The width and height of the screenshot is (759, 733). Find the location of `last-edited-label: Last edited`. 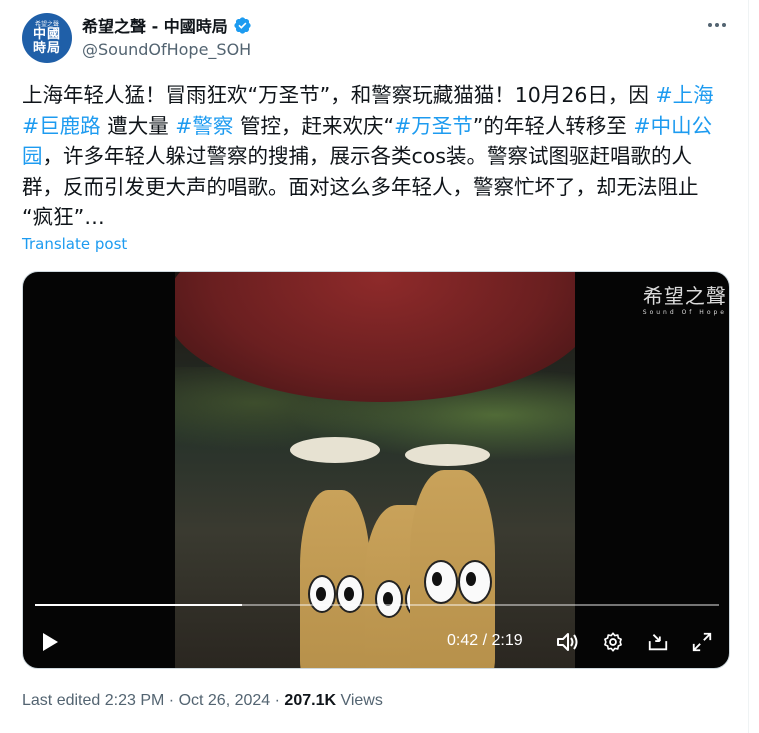

last-edited-label: Last edited is located at coordinates (61, 700).